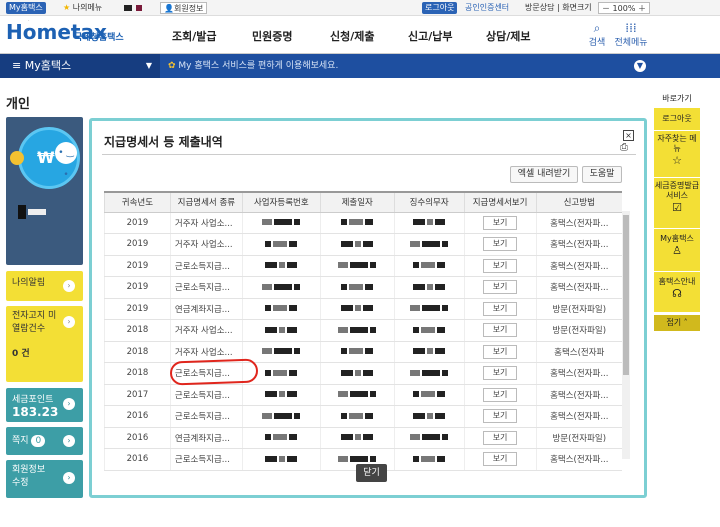 This screenshot has height=527, width=720. Describe the element at coordinates (627, 148) in the screenshot. I see `print-icon: ⎙` at that location.